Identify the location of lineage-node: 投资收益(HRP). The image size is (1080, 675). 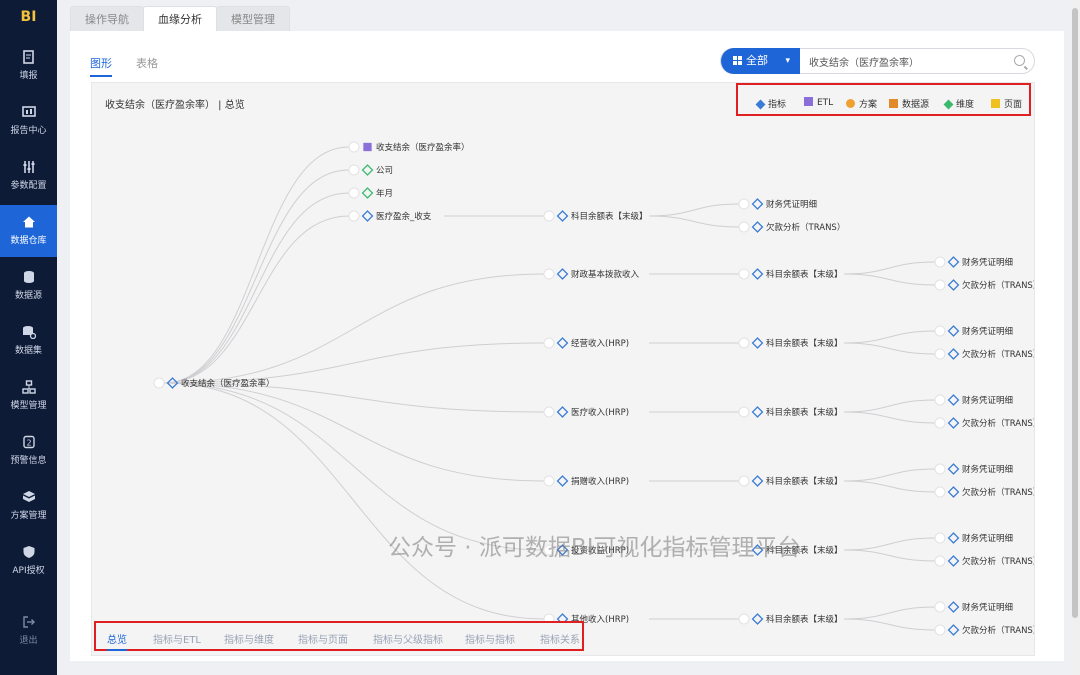
(586, 550).